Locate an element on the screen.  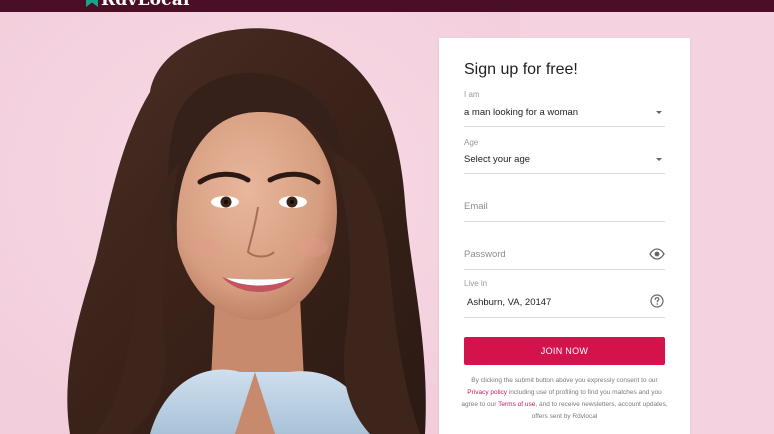
logo-text: RdvLocal is located at coordinates (145, 5).